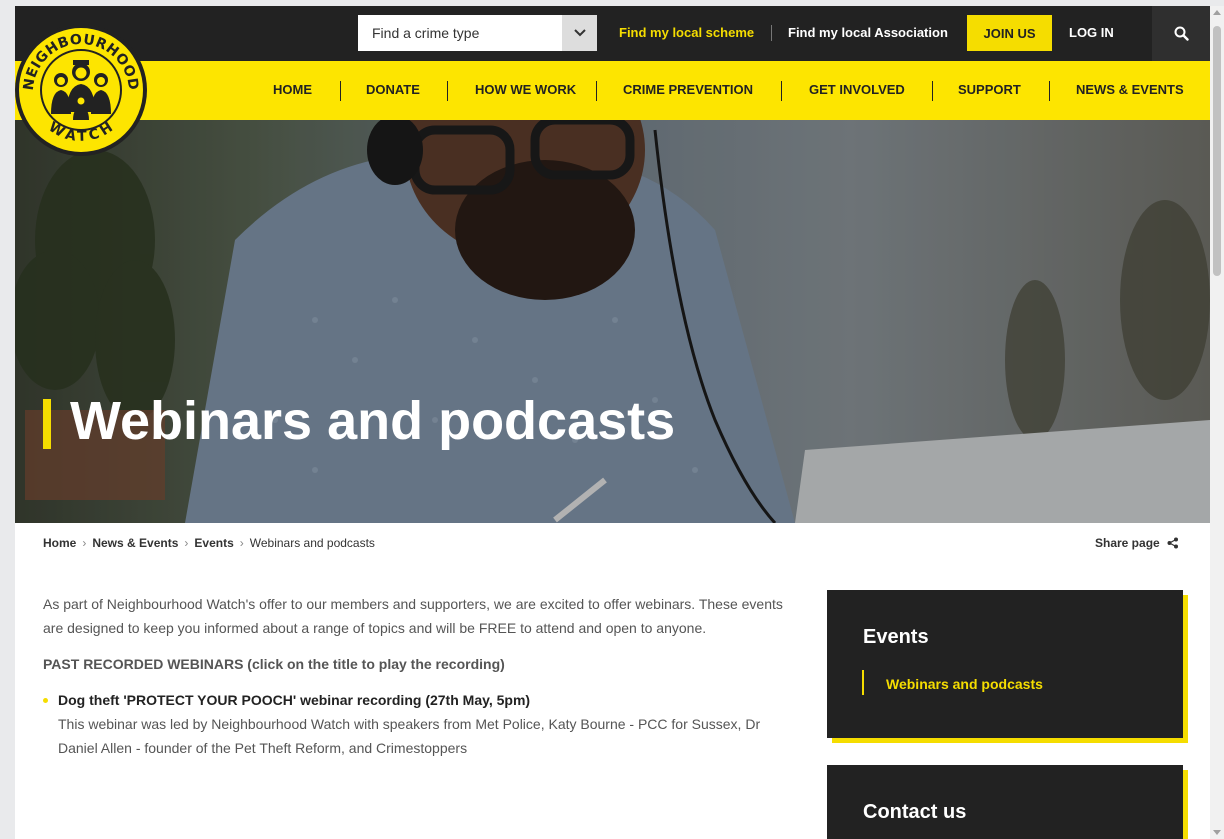  I want to click on top-divider, so click(771, 33).